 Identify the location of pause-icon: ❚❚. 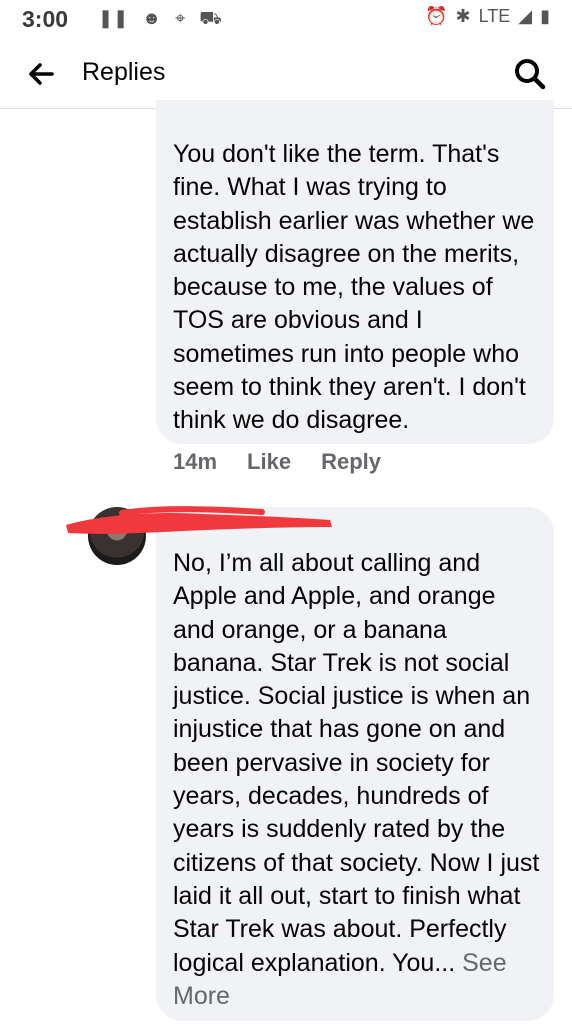
(113, 18).